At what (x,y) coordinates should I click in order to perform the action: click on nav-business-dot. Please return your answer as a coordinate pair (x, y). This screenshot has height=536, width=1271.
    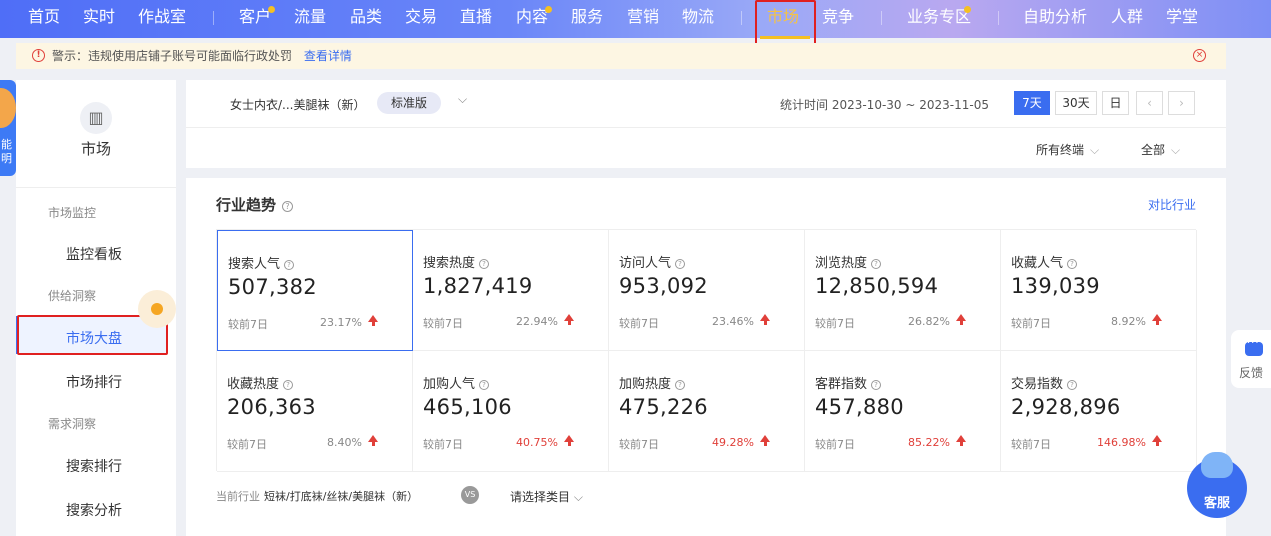
    Looking at the image, I should click on (967, 9).